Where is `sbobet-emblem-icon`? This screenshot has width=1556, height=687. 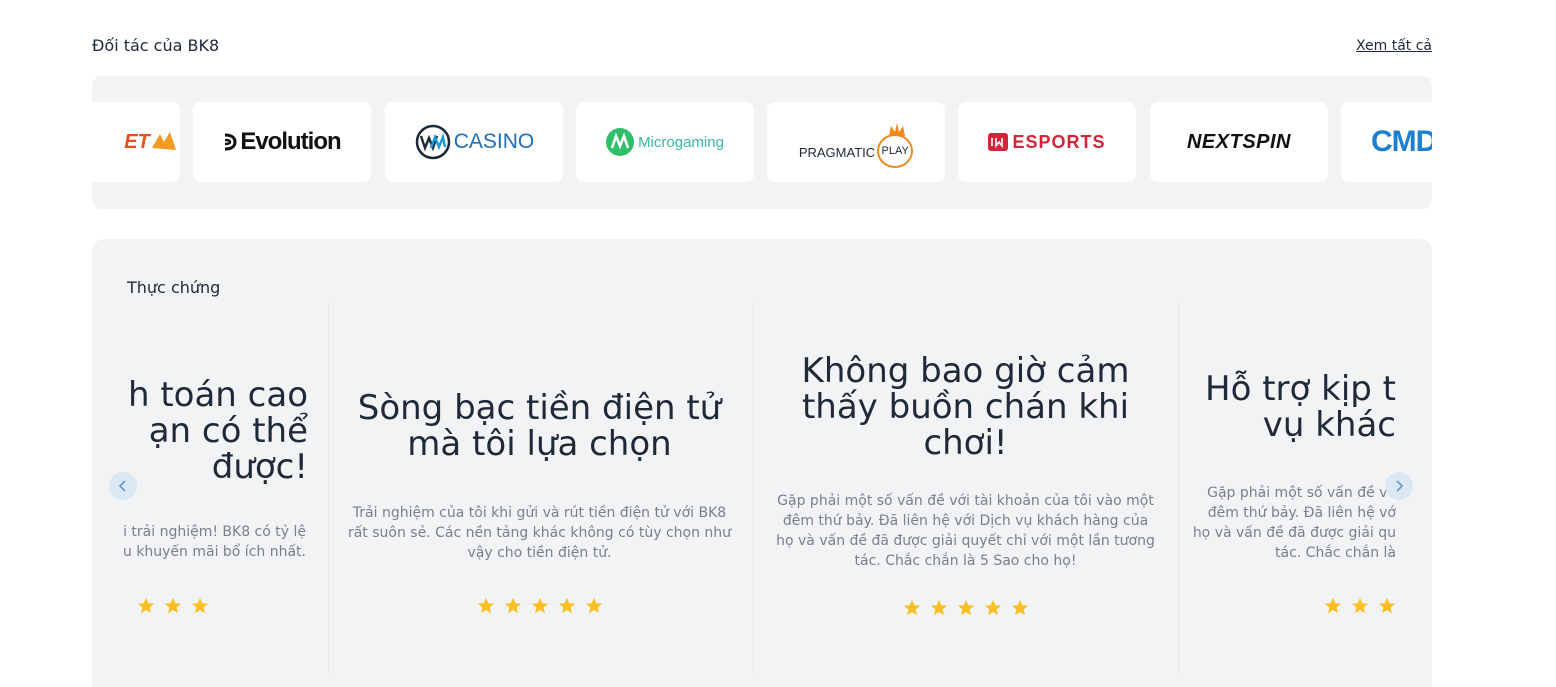 sbobet-emblem-icon is located at coordinates (163, 141).